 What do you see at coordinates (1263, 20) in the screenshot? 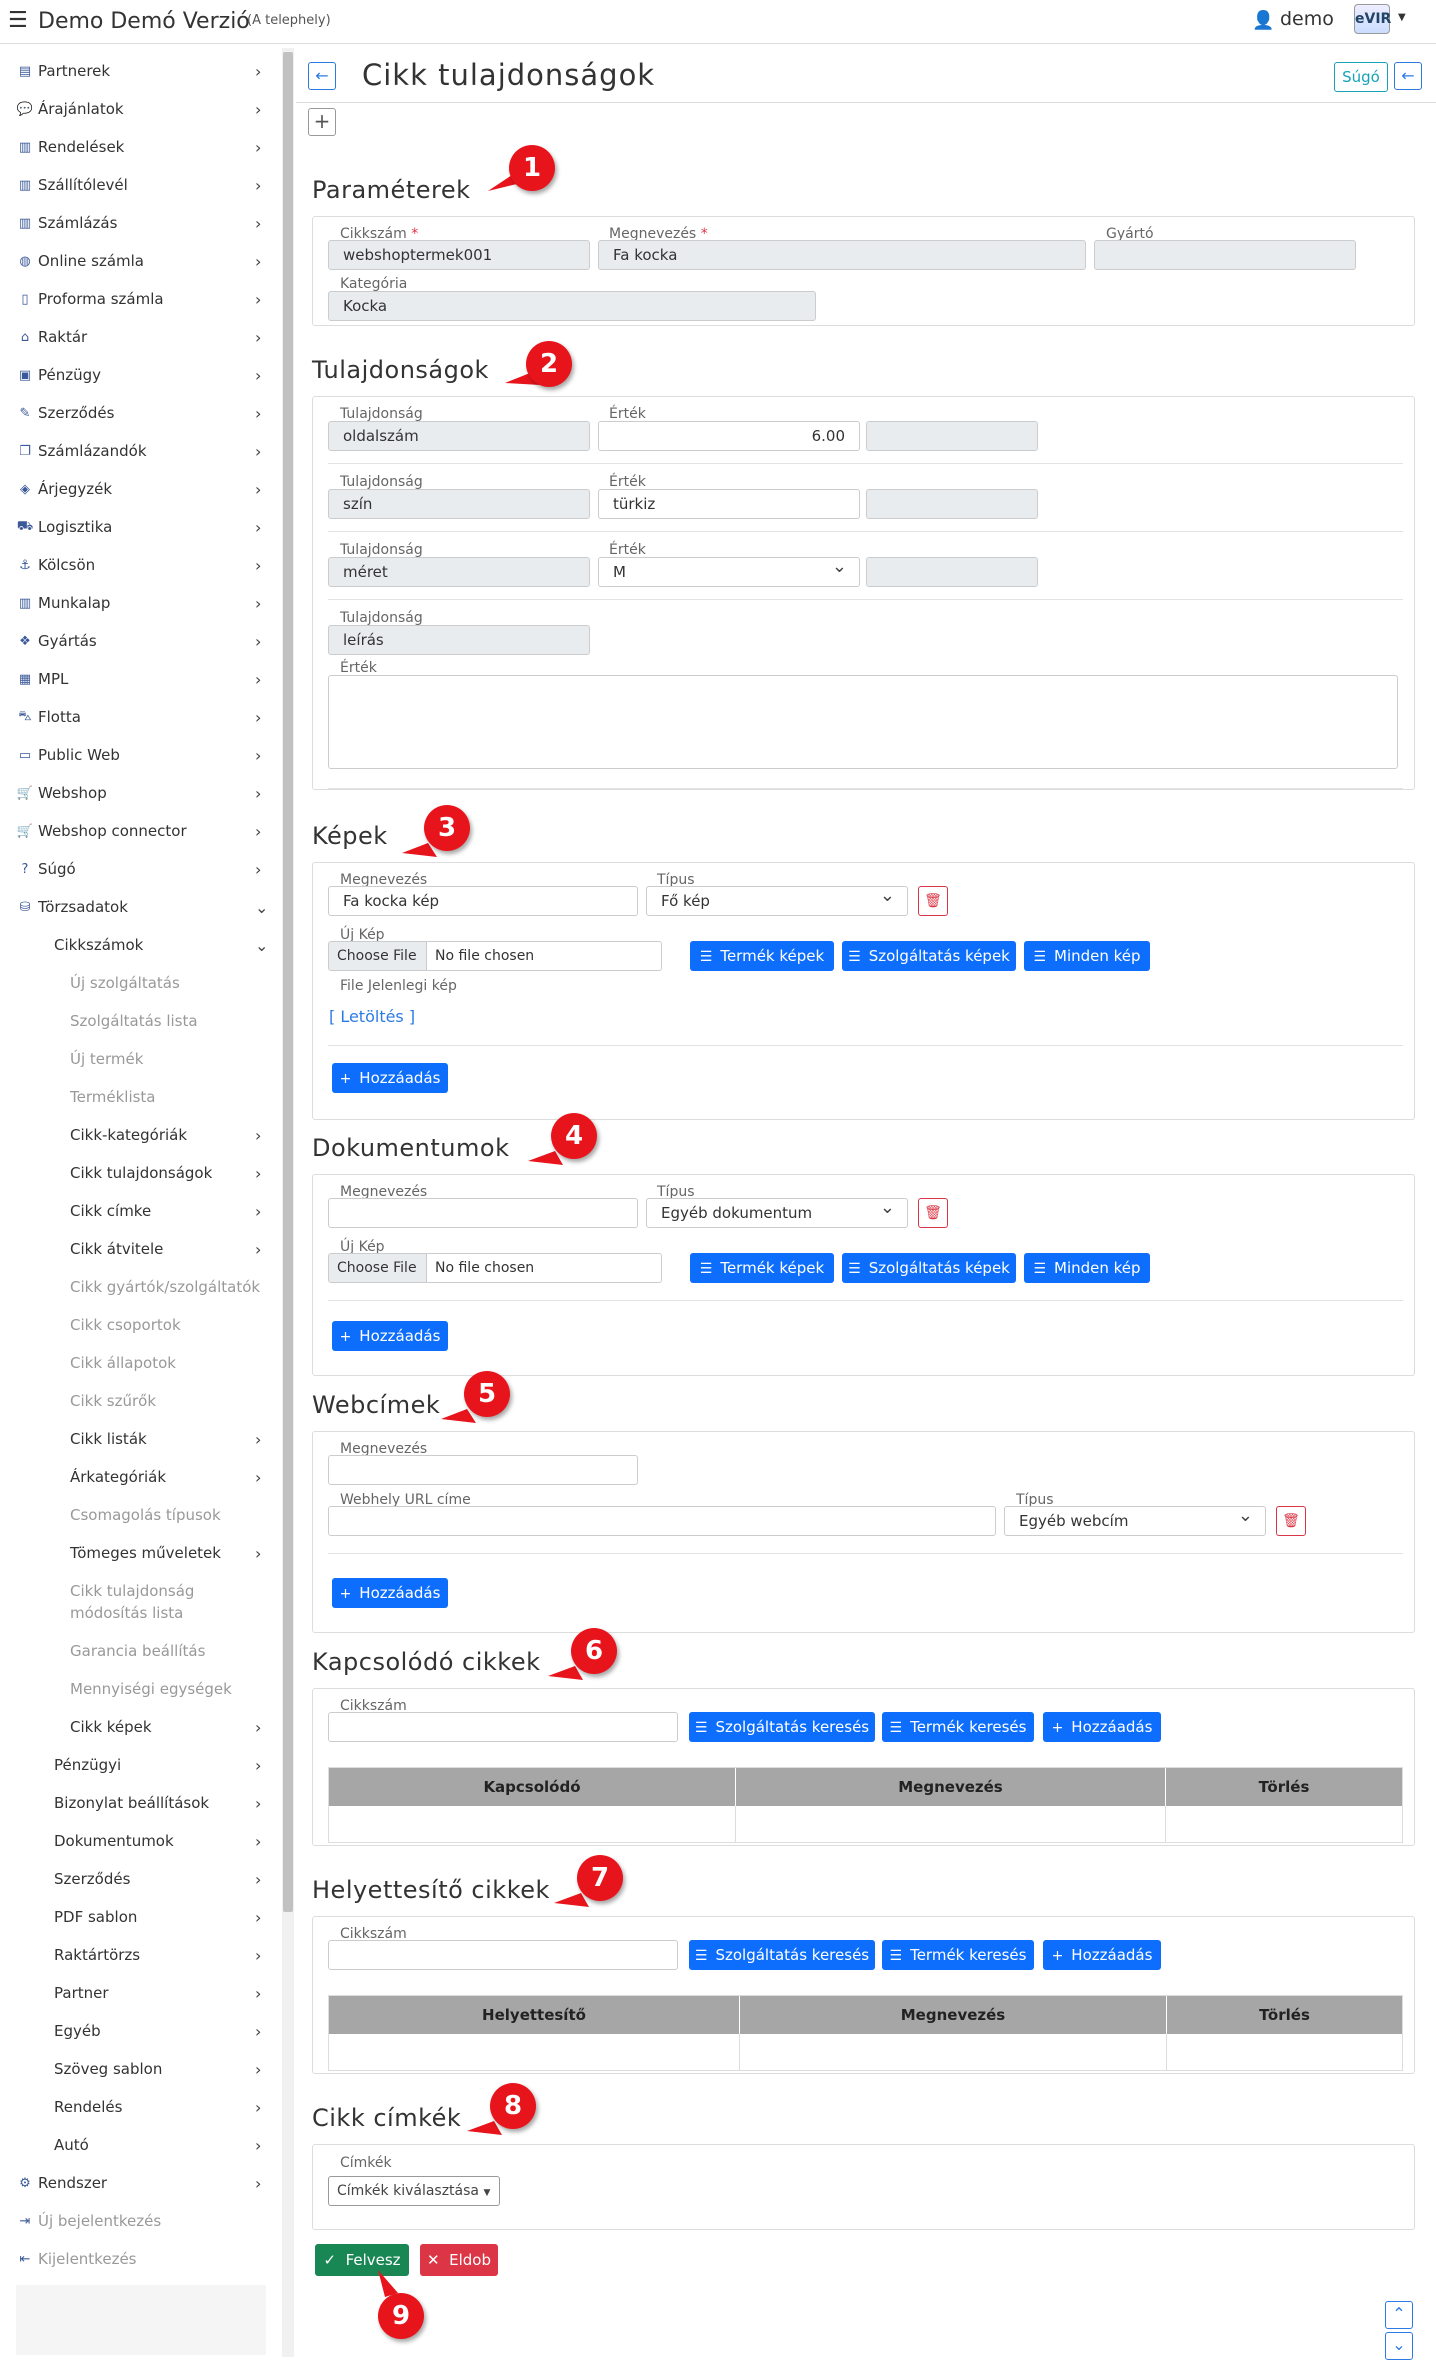
I see `user-icon: 👤` at bounding box center [1263, 20].